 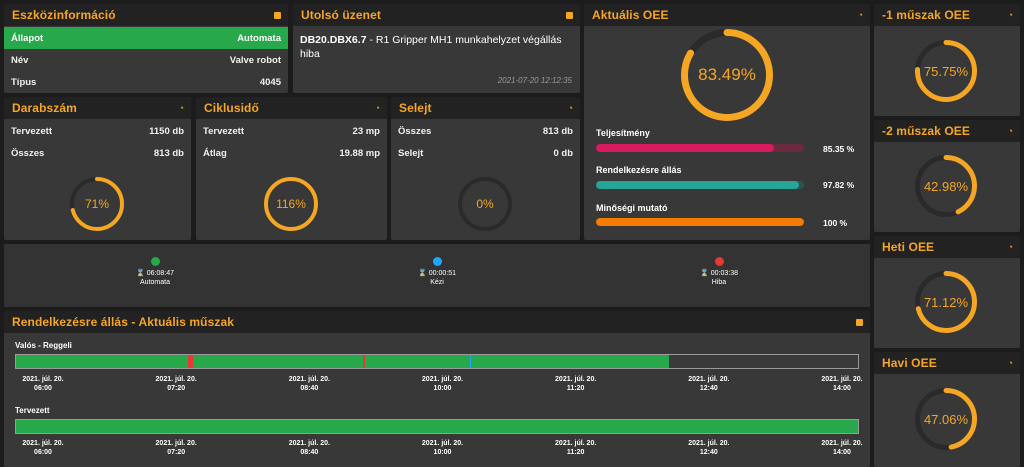 I want to click on weekly-oee-title: Heti OEE, so click(x=908, y=247).